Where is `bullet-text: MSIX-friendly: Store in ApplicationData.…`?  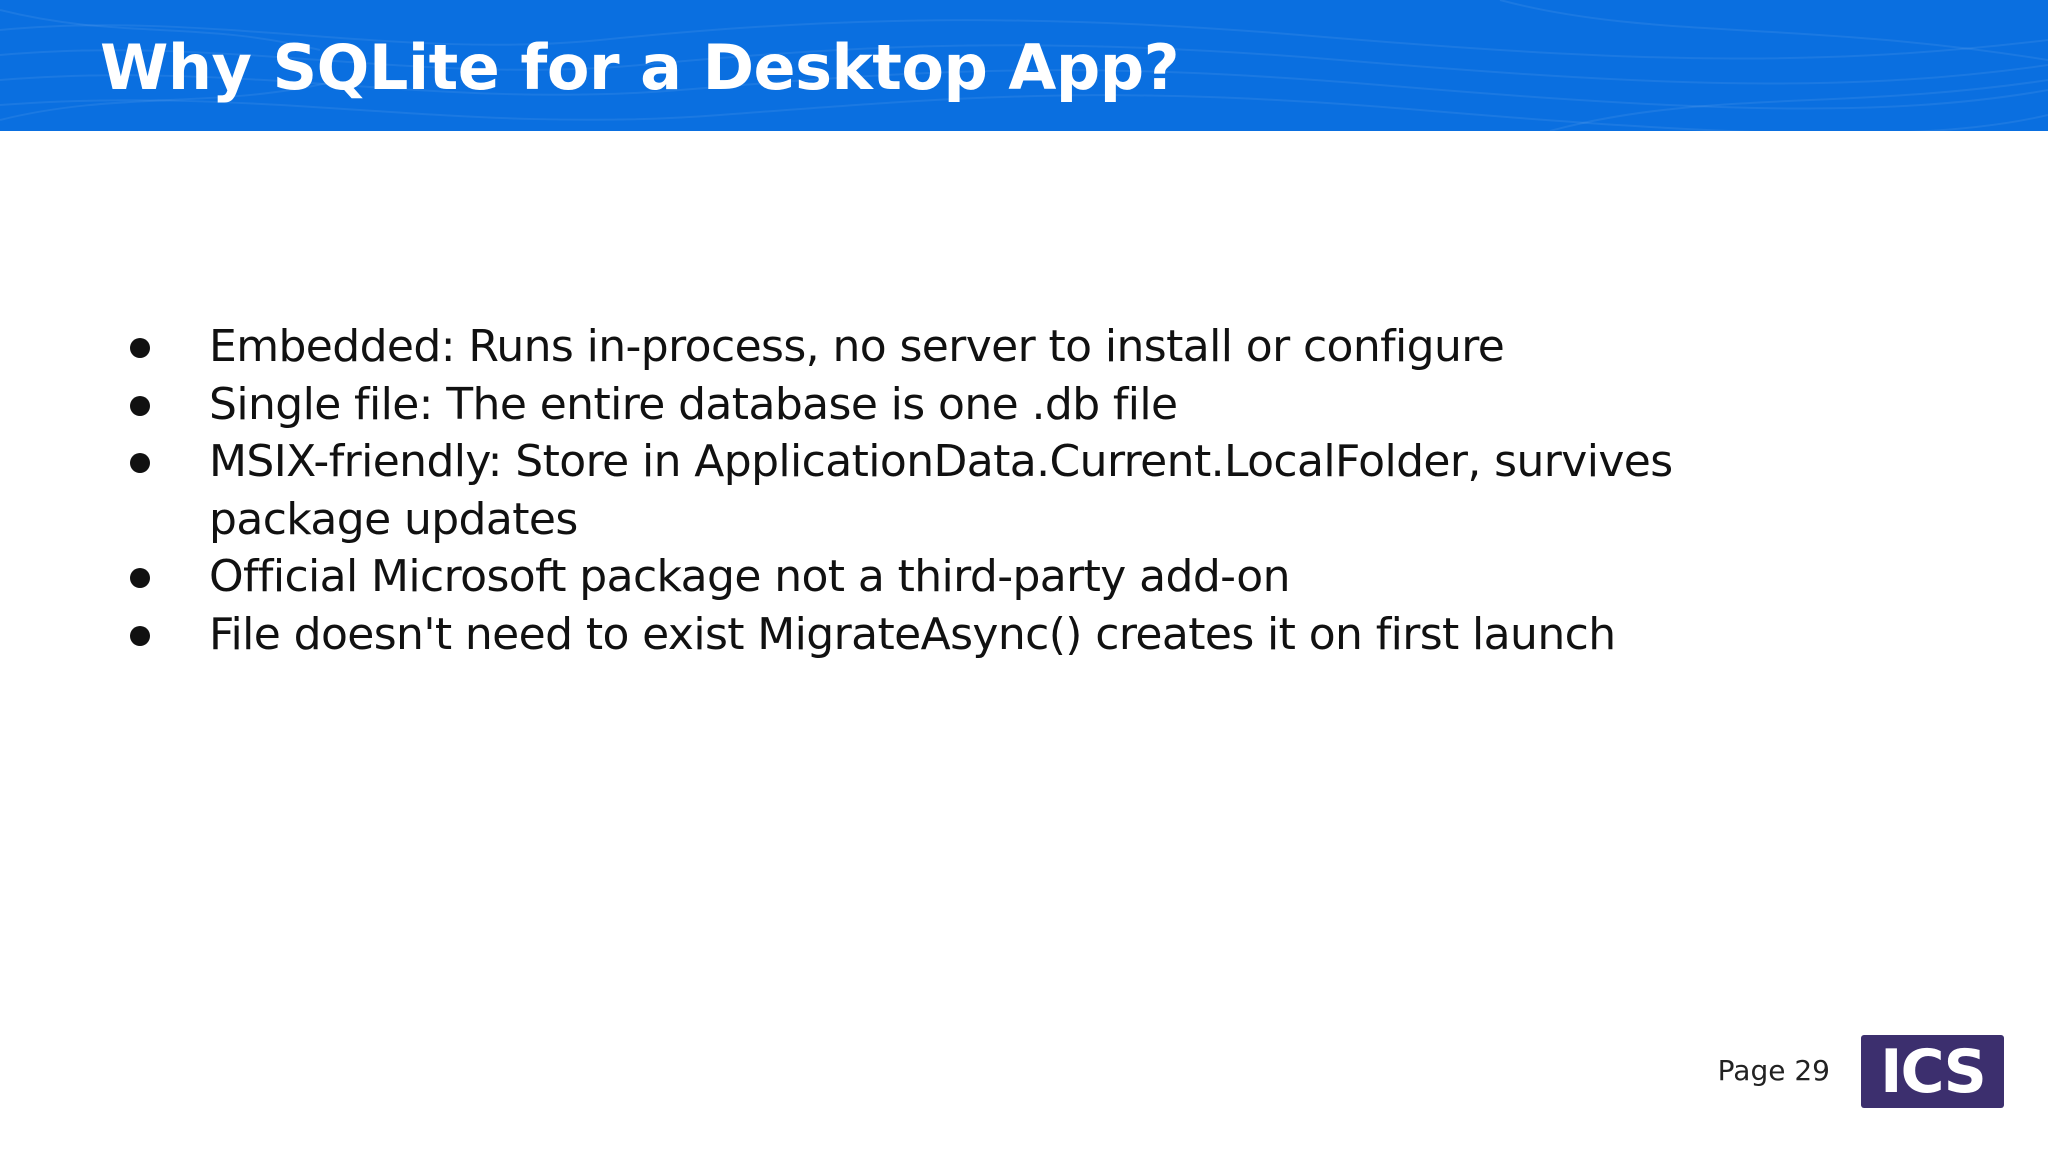
bullet-text: MSIX-friendly: Store in ApplicationData.… is located at coordinates (941, 490).